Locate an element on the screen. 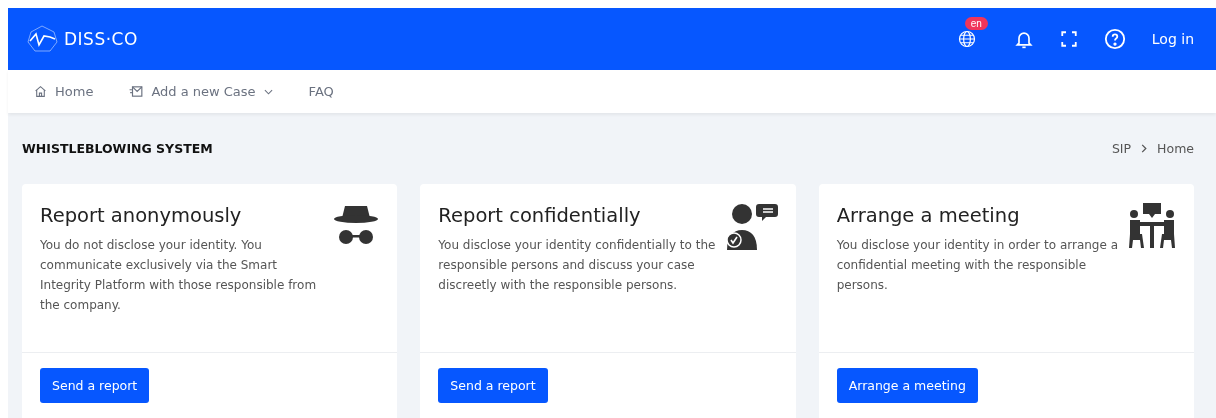 The image size is (1216, 418). bell-icon is located at coordinates (1023, 39).